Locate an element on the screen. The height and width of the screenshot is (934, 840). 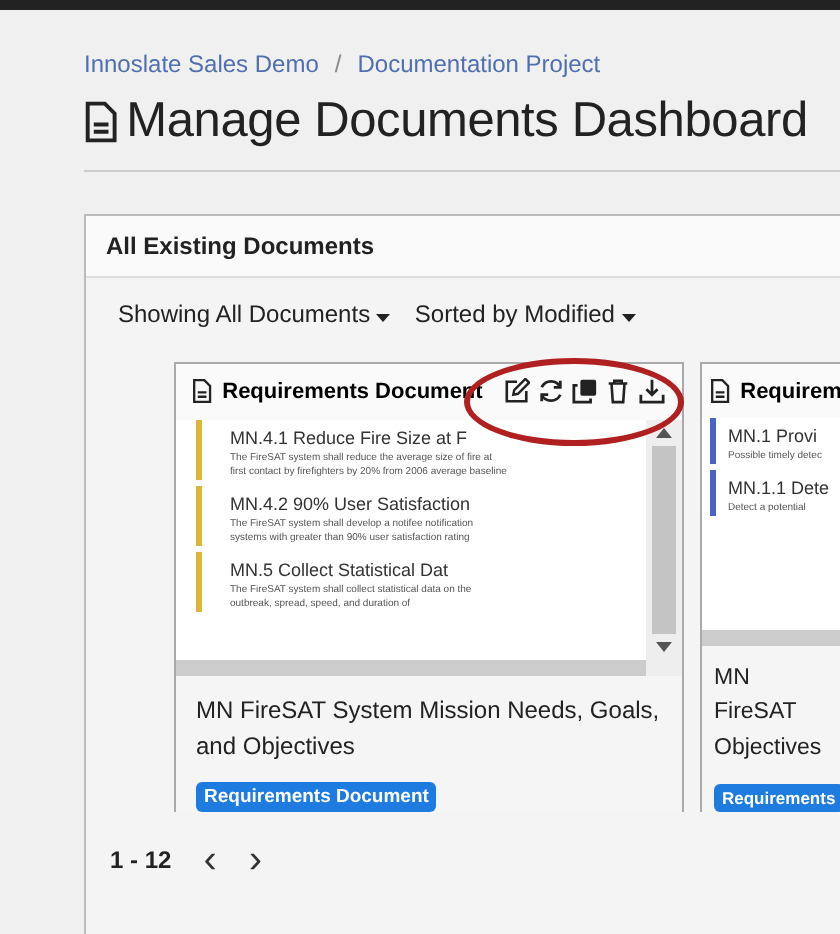
edit-icon is located at coordinates (517, 391).